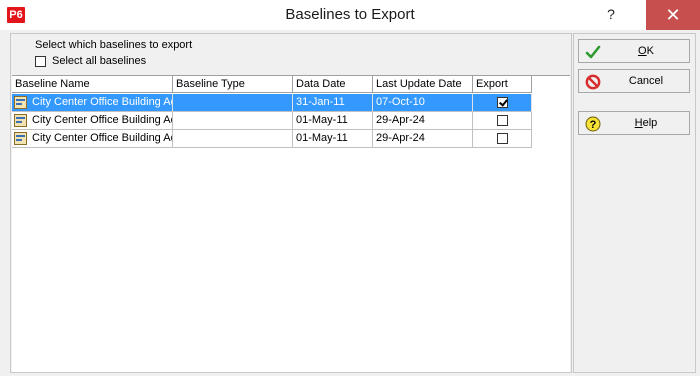 This screenshot has width=700, height=376. What do you see at coordinates (423, 103) in the screenshot?
I see `last-update-cell: 07-Oct-10` at bounding box center [423, 103].